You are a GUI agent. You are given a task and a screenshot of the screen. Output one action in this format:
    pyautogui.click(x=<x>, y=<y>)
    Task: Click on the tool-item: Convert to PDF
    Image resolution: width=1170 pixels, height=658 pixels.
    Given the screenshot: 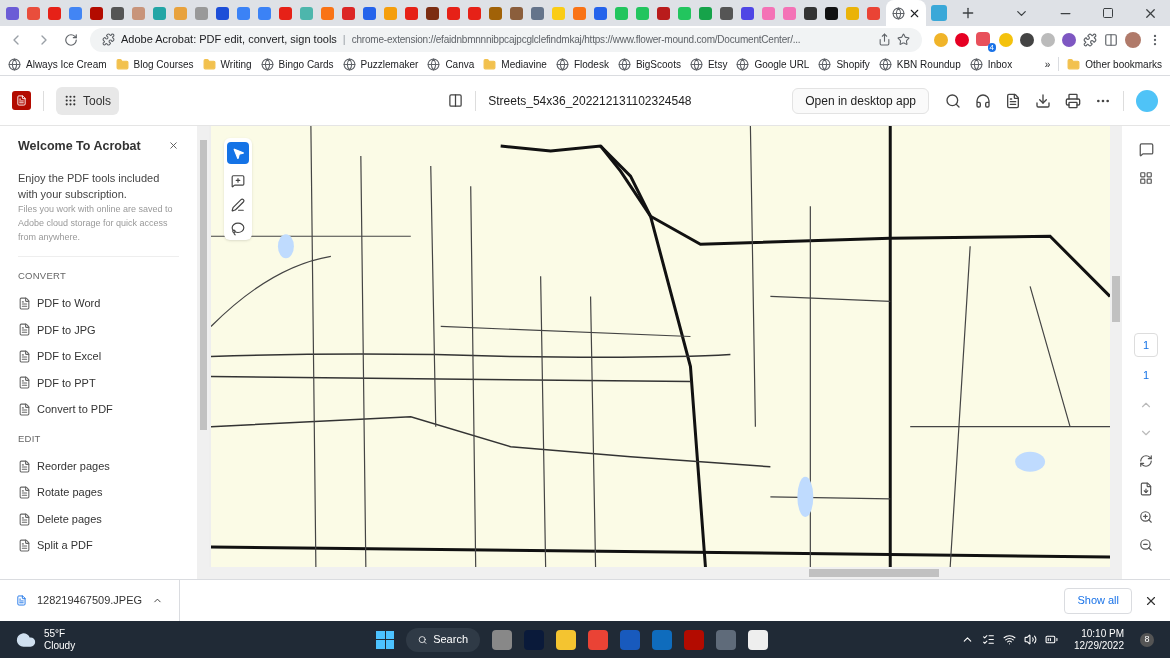 What is the action you would take?
    pyautogui.click(x=98, y=409)
    